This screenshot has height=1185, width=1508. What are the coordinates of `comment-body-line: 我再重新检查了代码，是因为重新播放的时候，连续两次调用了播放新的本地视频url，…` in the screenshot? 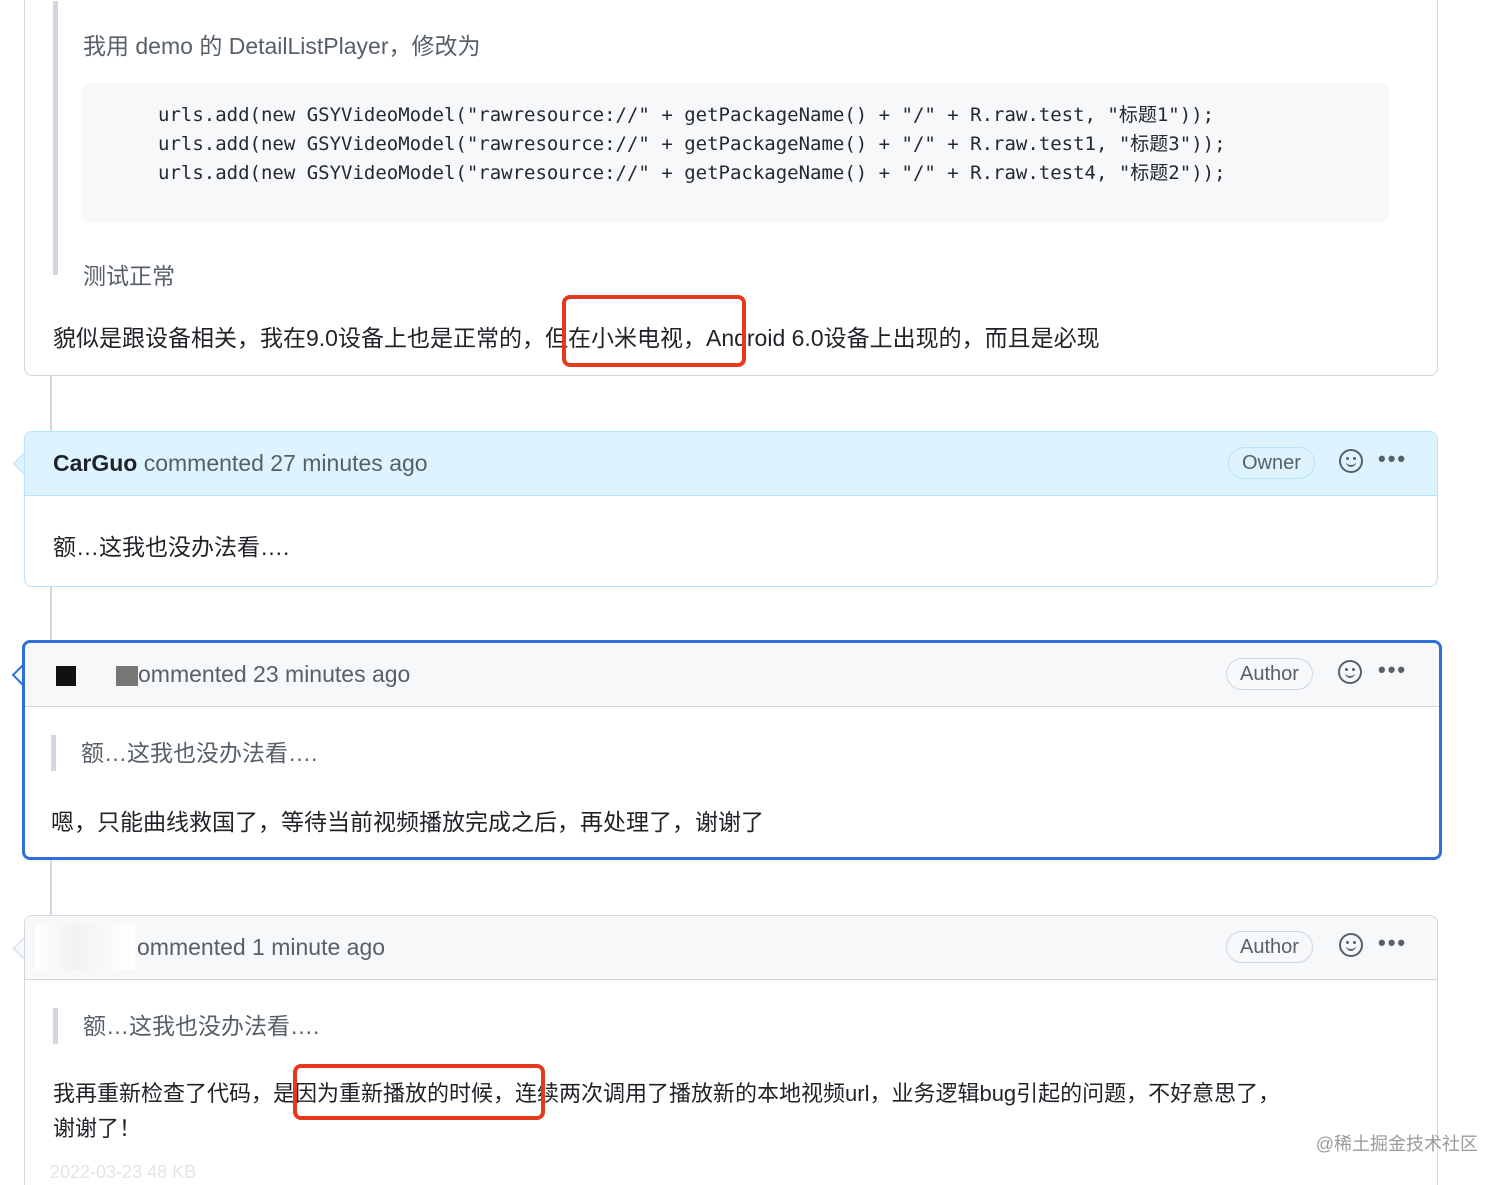 It's located at (667, 1093).